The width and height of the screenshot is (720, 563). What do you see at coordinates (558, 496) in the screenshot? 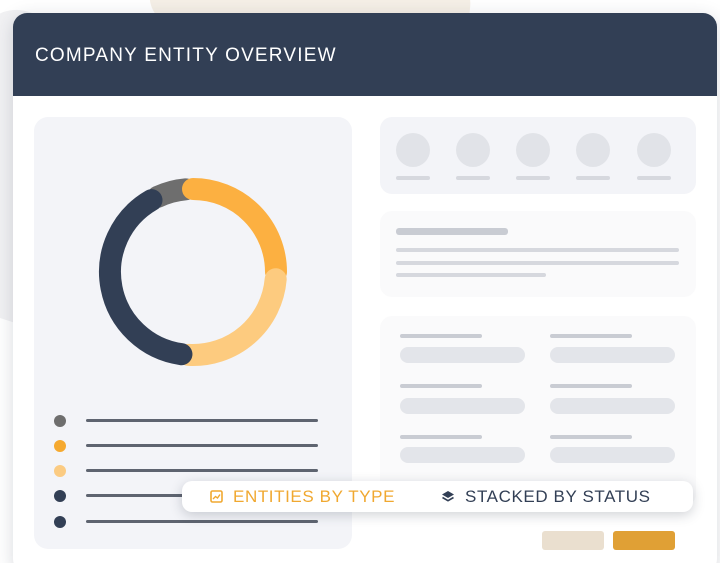
I see `tab-label: STACKED BY STATUS` at bounding box center [558, 496].